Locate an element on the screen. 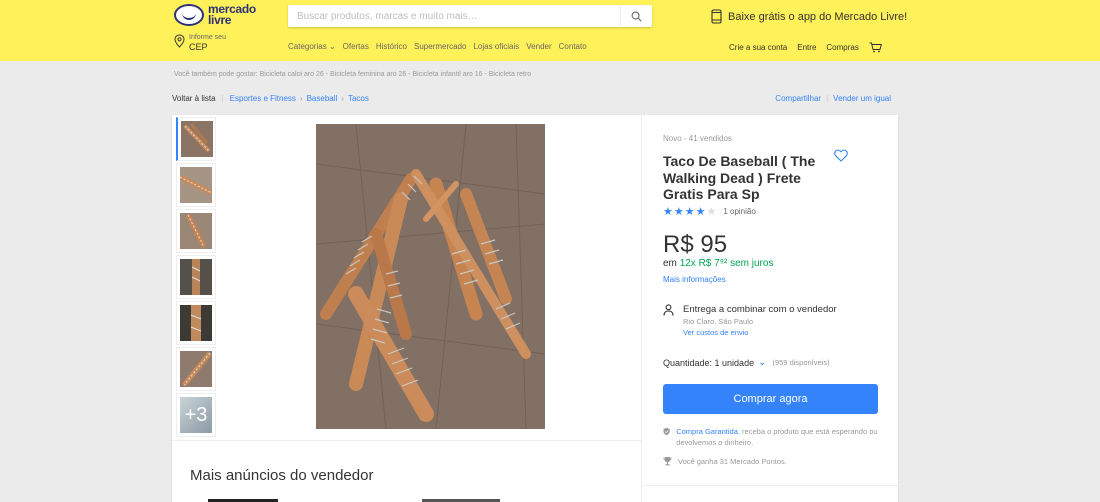  thumbnail-more: +3 is located at coordinates (196, 415).